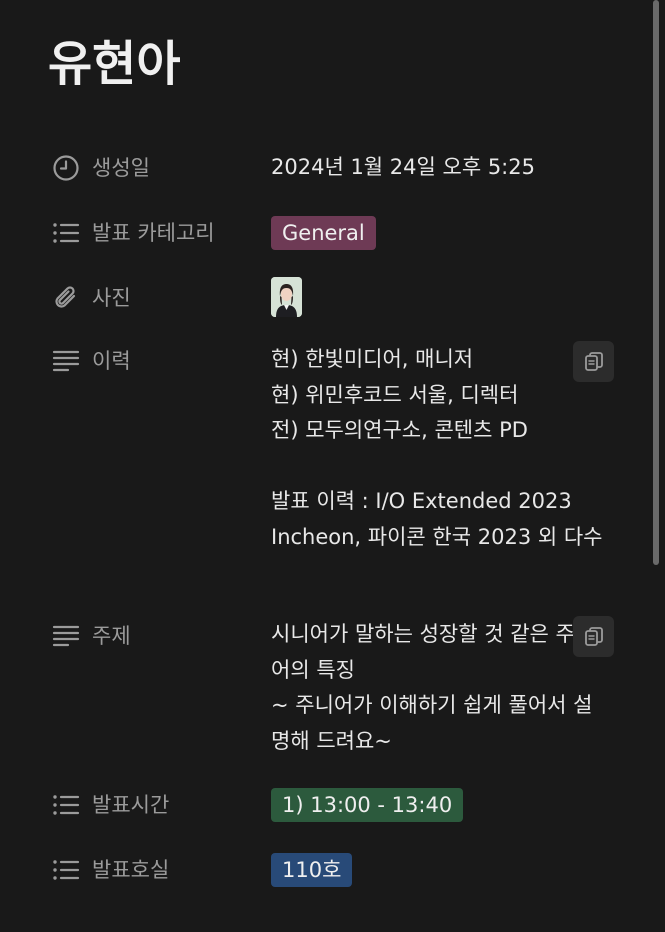  I want to click on paperclip-icon, so click(65, 297).